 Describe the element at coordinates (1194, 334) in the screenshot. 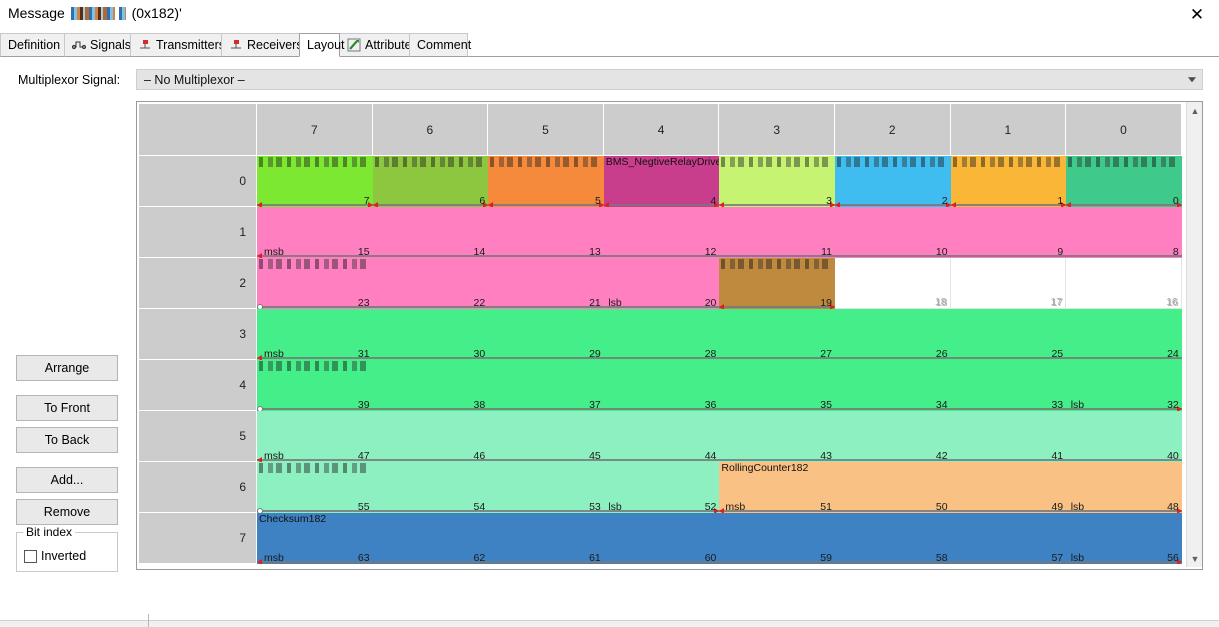

I see `grid-vertical-scrollbar: ▲ ▼` at that location.